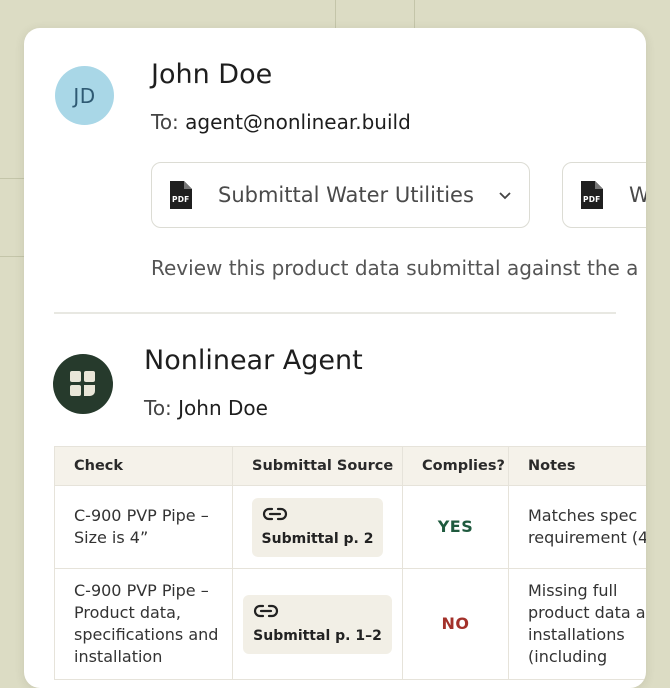  Describe the element at coordinates (568, 656) in the screenshot. I see `note-text: (including` at that location.